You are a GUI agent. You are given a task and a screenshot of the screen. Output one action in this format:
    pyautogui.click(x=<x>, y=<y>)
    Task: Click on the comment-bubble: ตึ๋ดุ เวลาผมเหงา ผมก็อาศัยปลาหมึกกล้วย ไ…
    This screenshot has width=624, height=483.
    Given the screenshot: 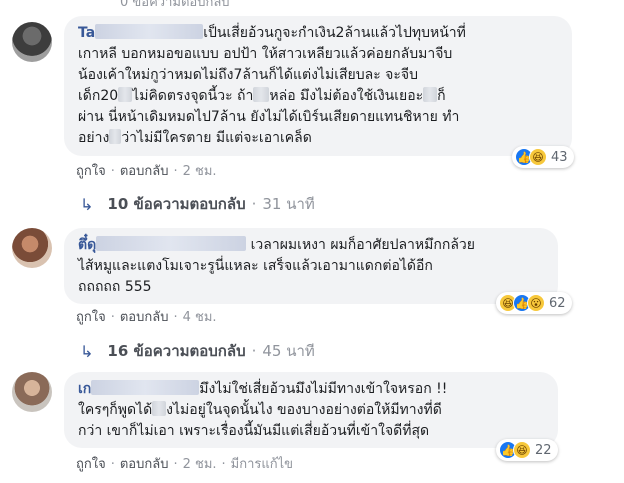 What is the action you would take?
    pyautogui.click(x=311, y=266)
    